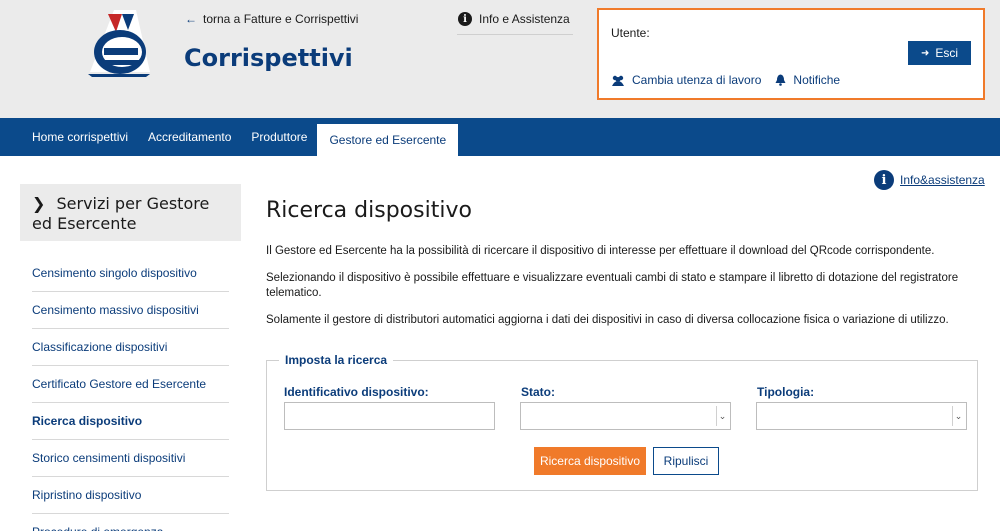  I want to click on app-title: Corrispettivi, so click(268, 58).